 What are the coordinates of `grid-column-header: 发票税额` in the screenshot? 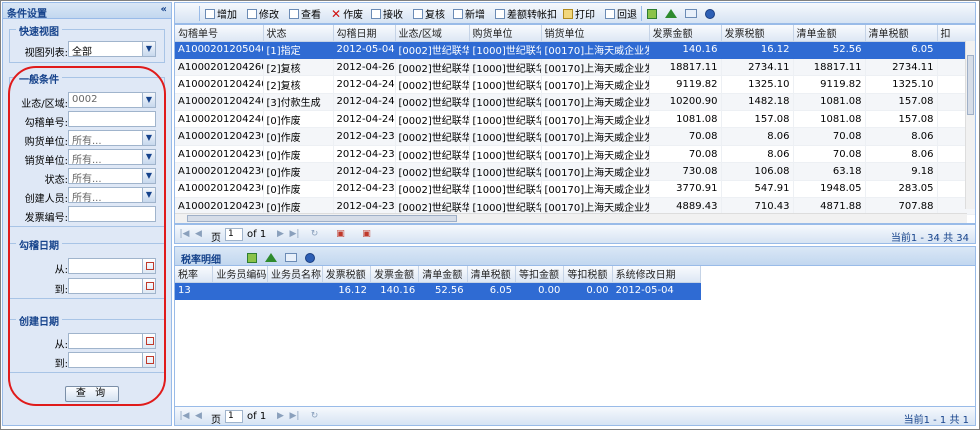 It's located at (757, 33).